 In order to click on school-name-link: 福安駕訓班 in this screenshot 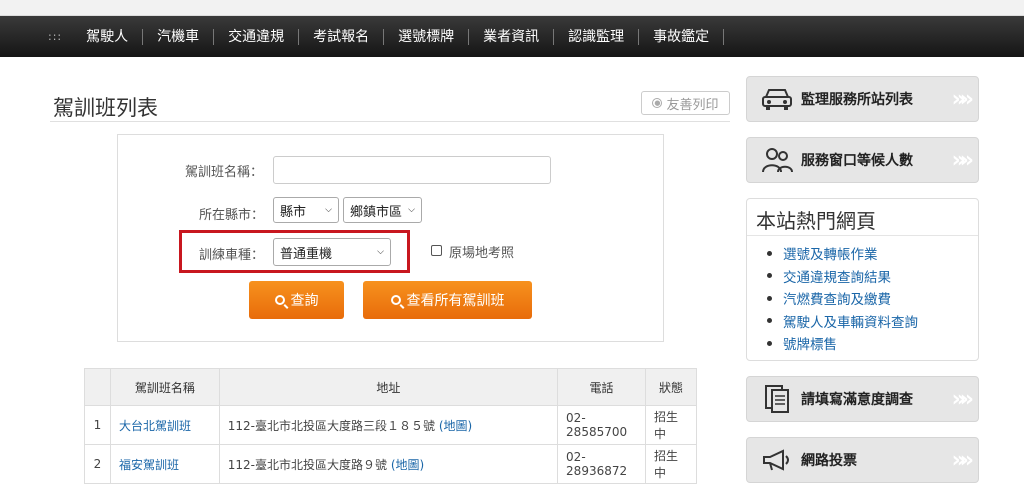, I will do `click(149, 465)`.